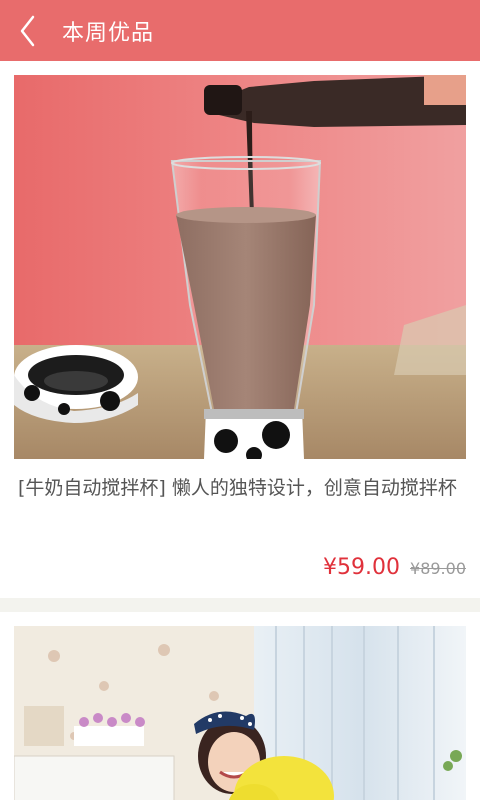 This screenshot has width=480, height=800. What do you see at coordinates (362, 567) in the screenshot?
I see `current-price: ¥59.00` at bounding box center [362, 567].